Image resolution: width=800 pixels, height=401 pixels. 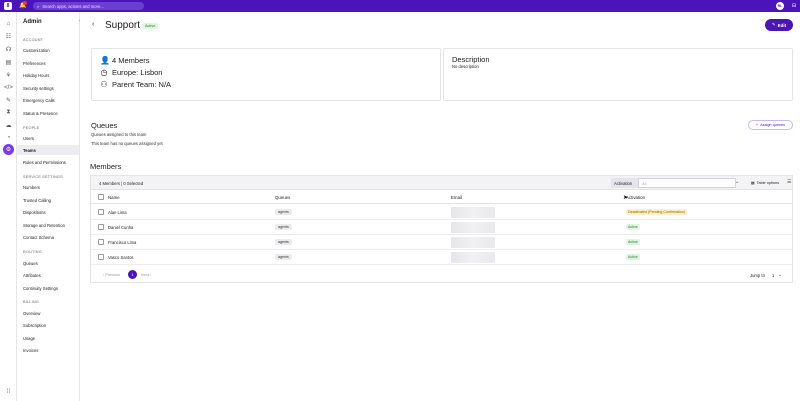 What do you see at coordinates (8, 23) in the screenshot?
I see `home-icon: ⌂` at bounding box center [8, 23].